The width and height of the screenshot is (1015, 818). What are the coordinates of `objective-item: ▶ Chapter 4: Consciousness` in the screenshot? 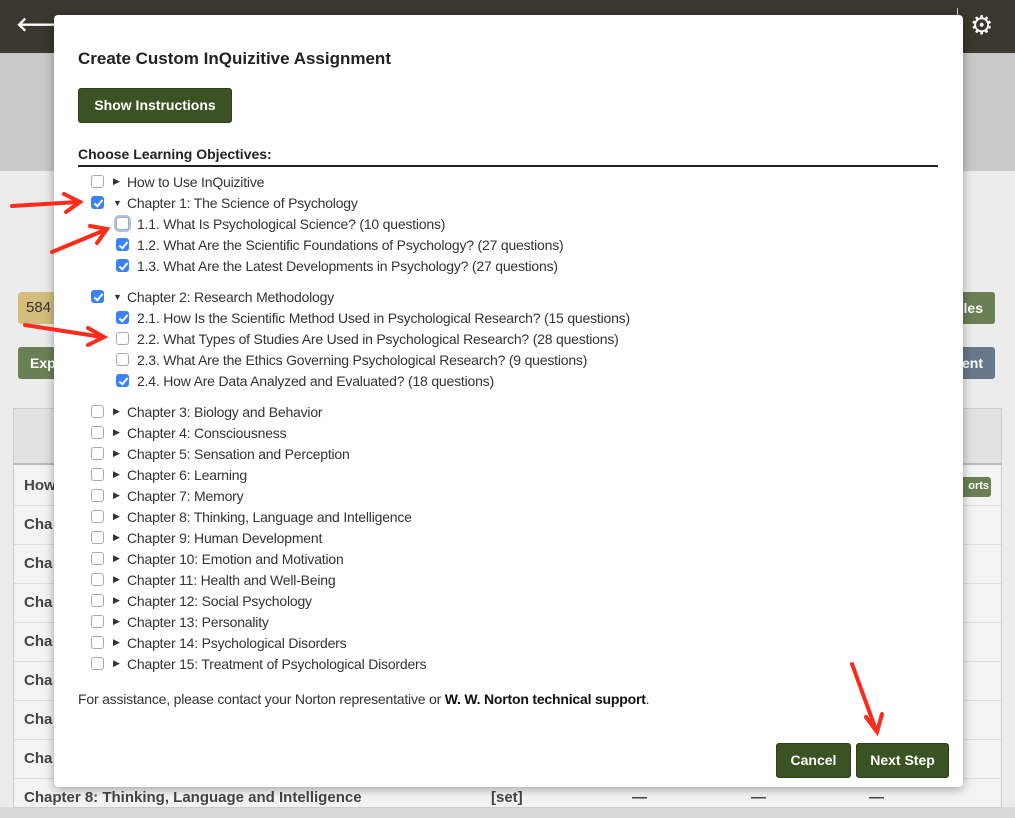 It's located at (189, 432).